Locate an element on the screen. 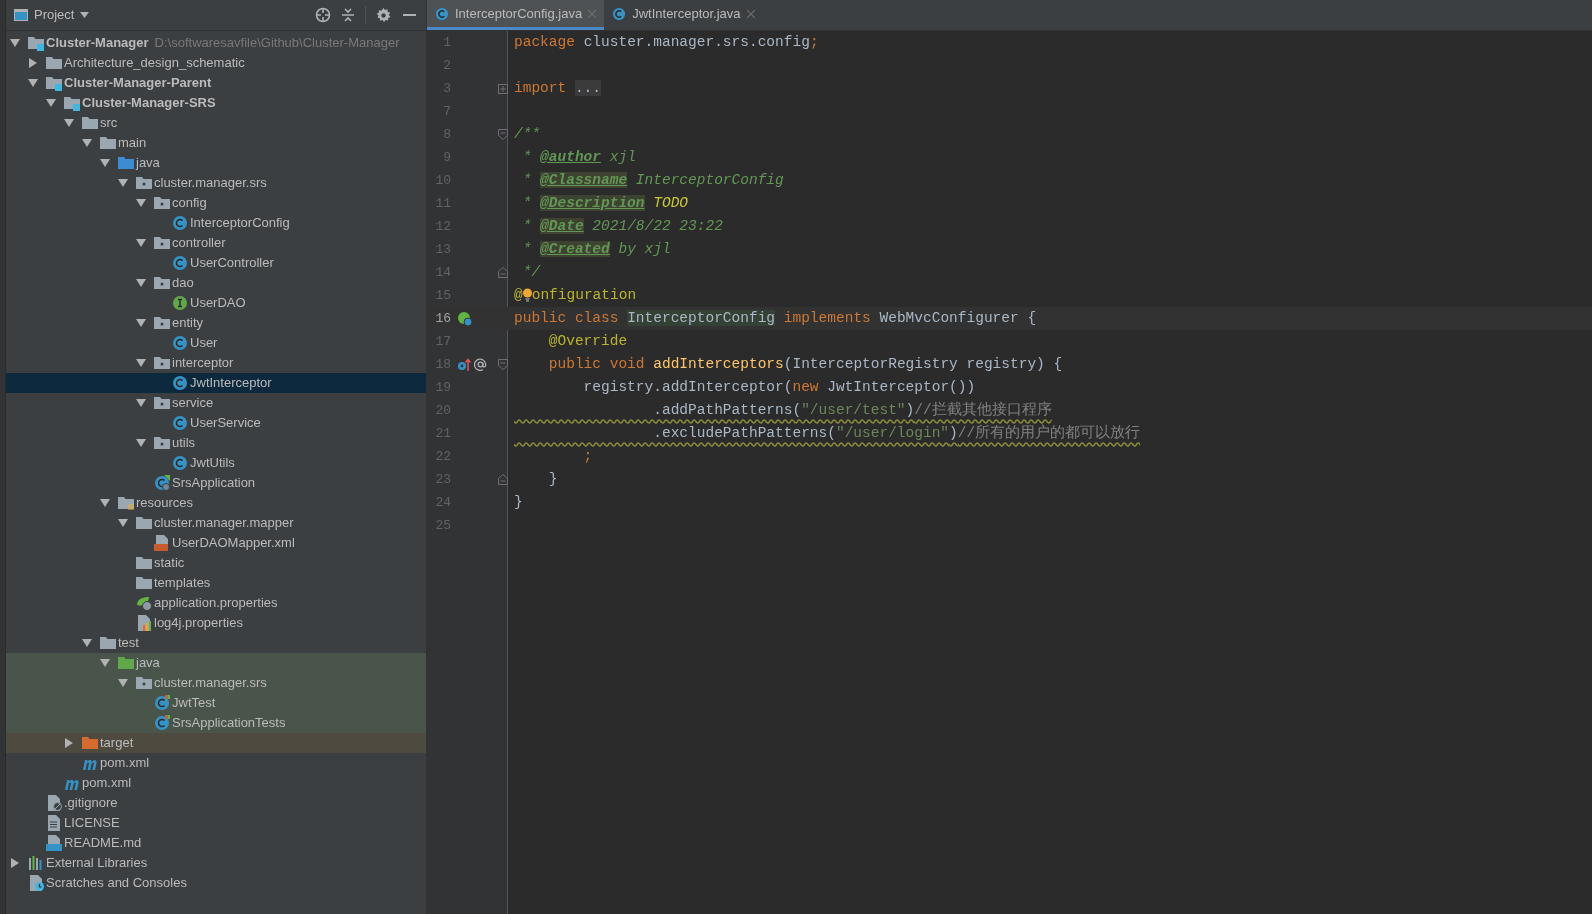 The width and height of the screenshot is (1592, 914). tree-item: Cluster-Manager-SRS is located at coordinates (149, 103).